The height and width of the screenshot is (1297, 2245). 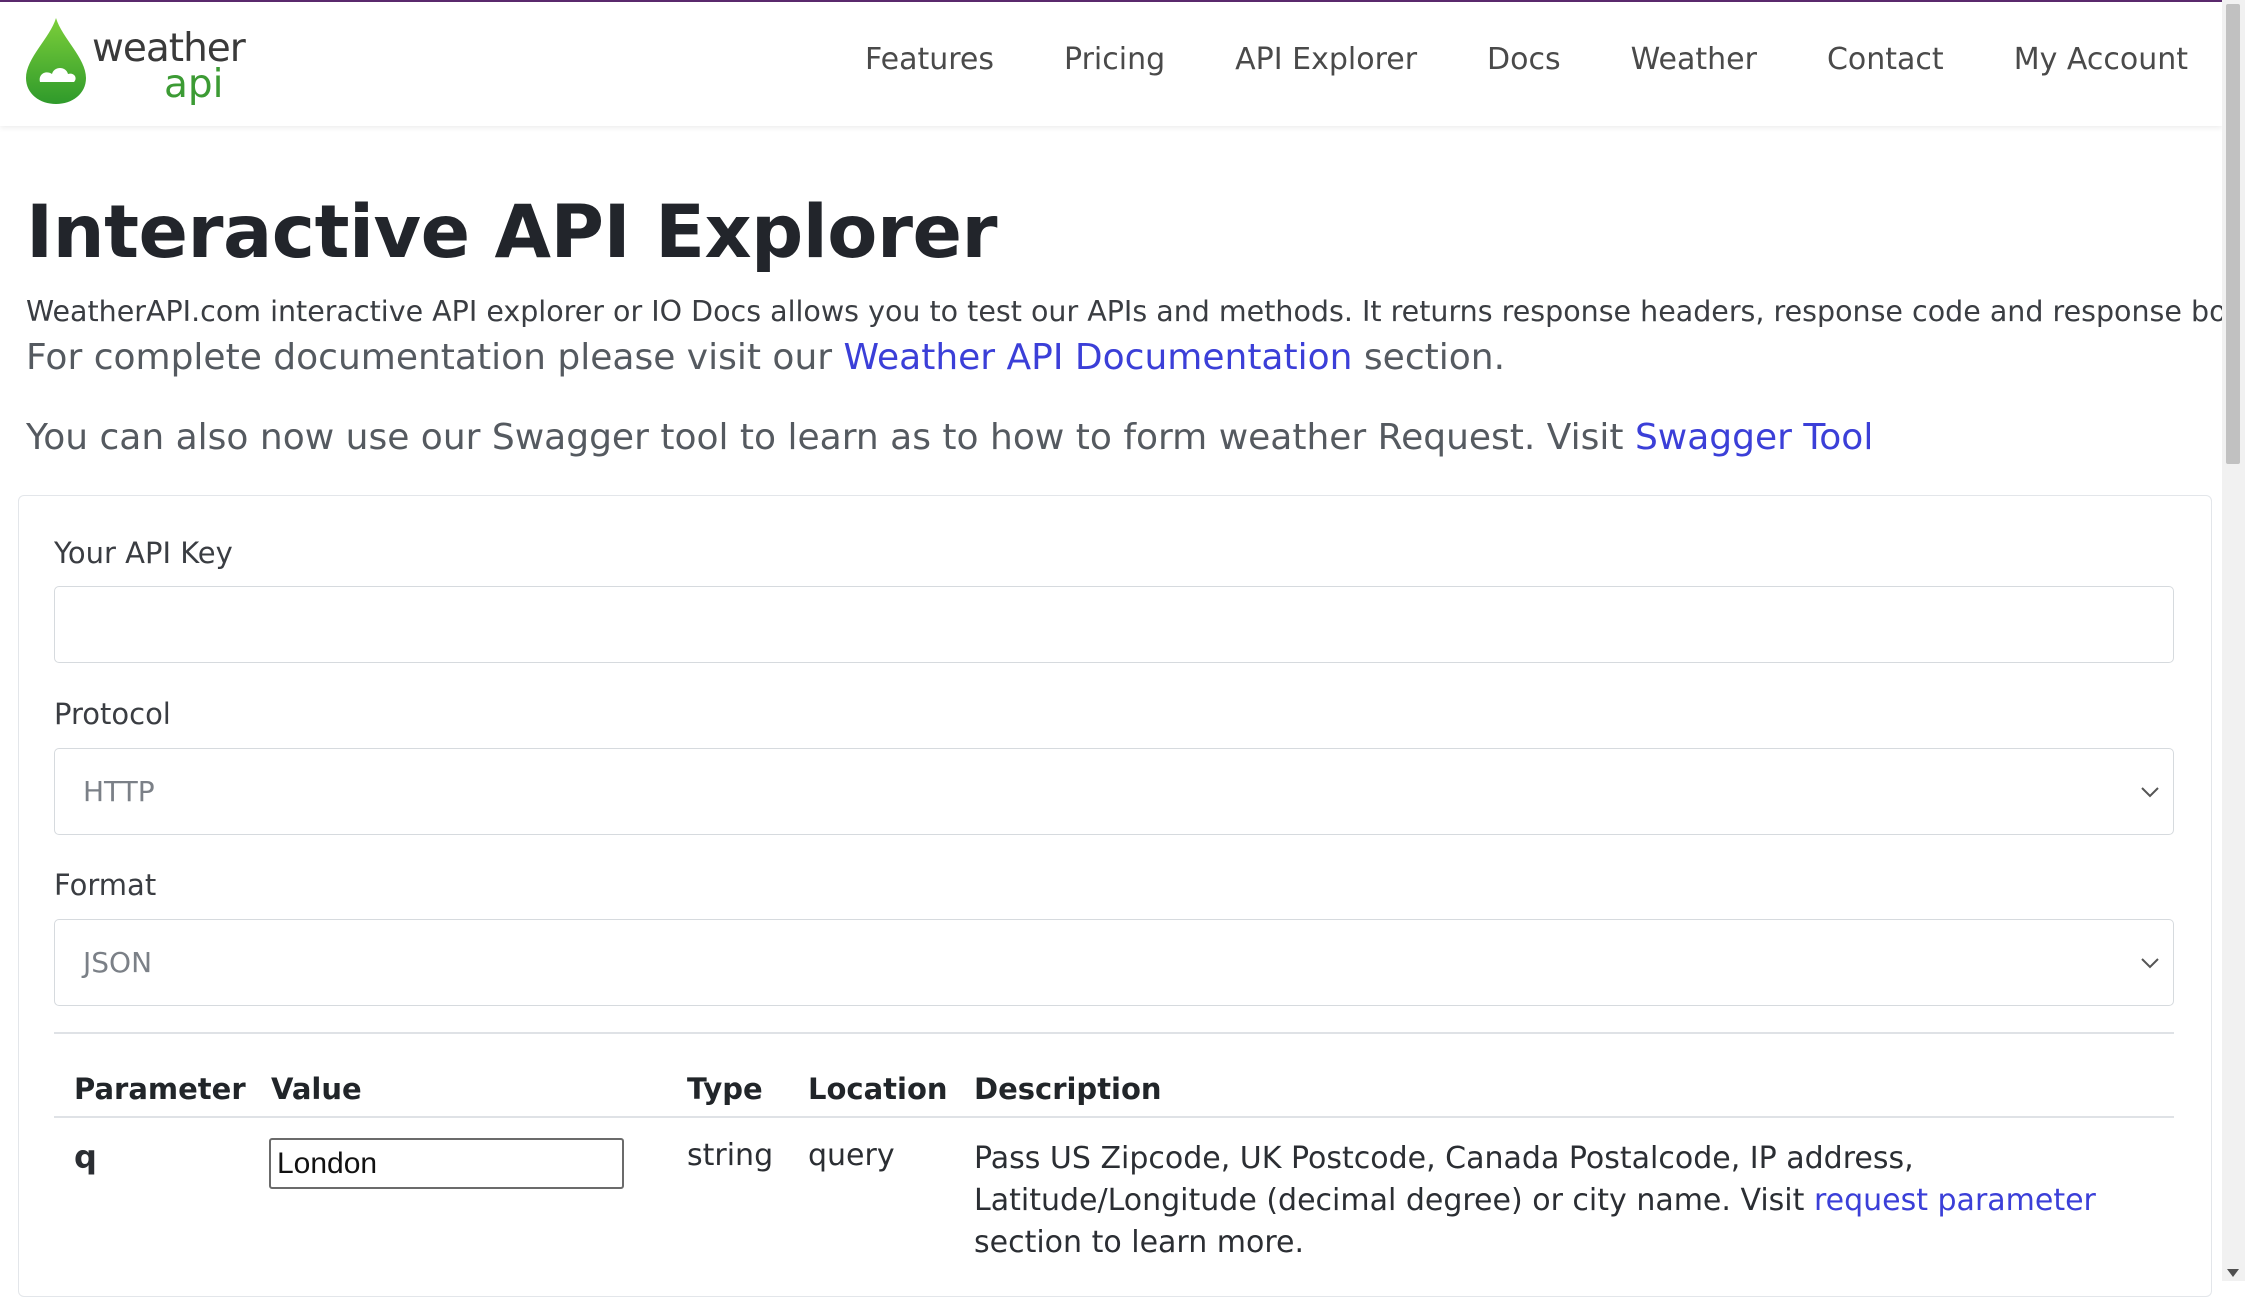 What do you see at coordinates (1114, 791) in the screenshot?
I see `protocol-select: HTTP` at bounding box center [1114, 791].